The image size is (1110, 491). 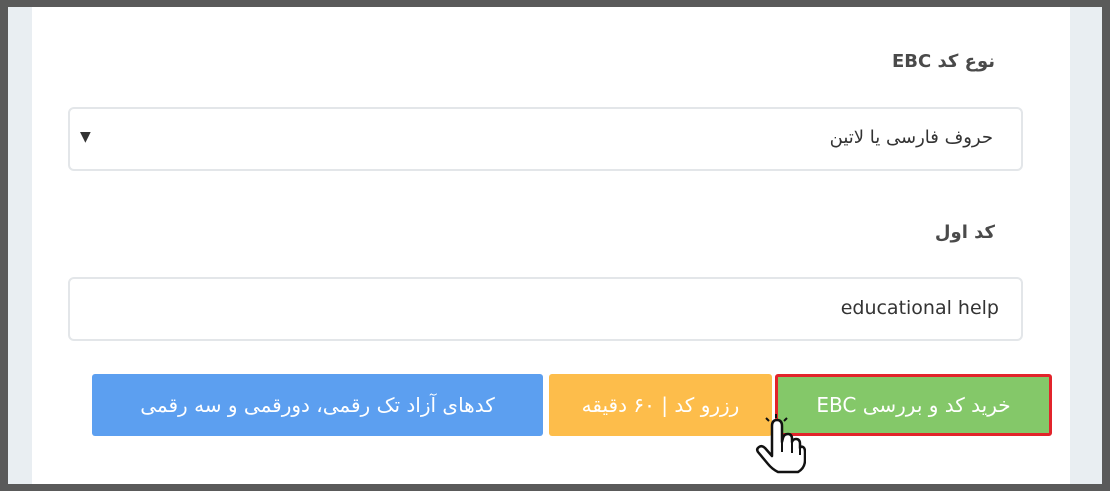 What do you see at coordinates (545, 139) in the screenshot?
I see `code-type-select: حروف فارسی یا لاتین ▼` at bounding box center [545, 139].